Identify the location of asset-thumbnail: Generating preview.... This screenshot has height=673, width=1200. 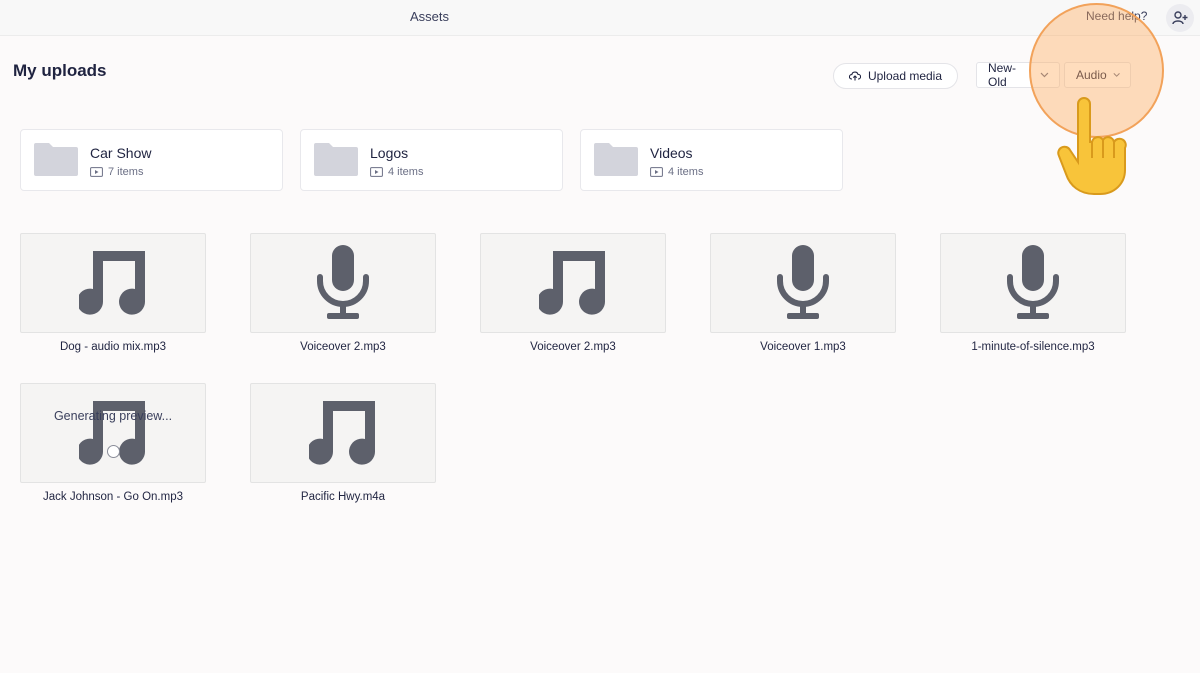
(113, 433).